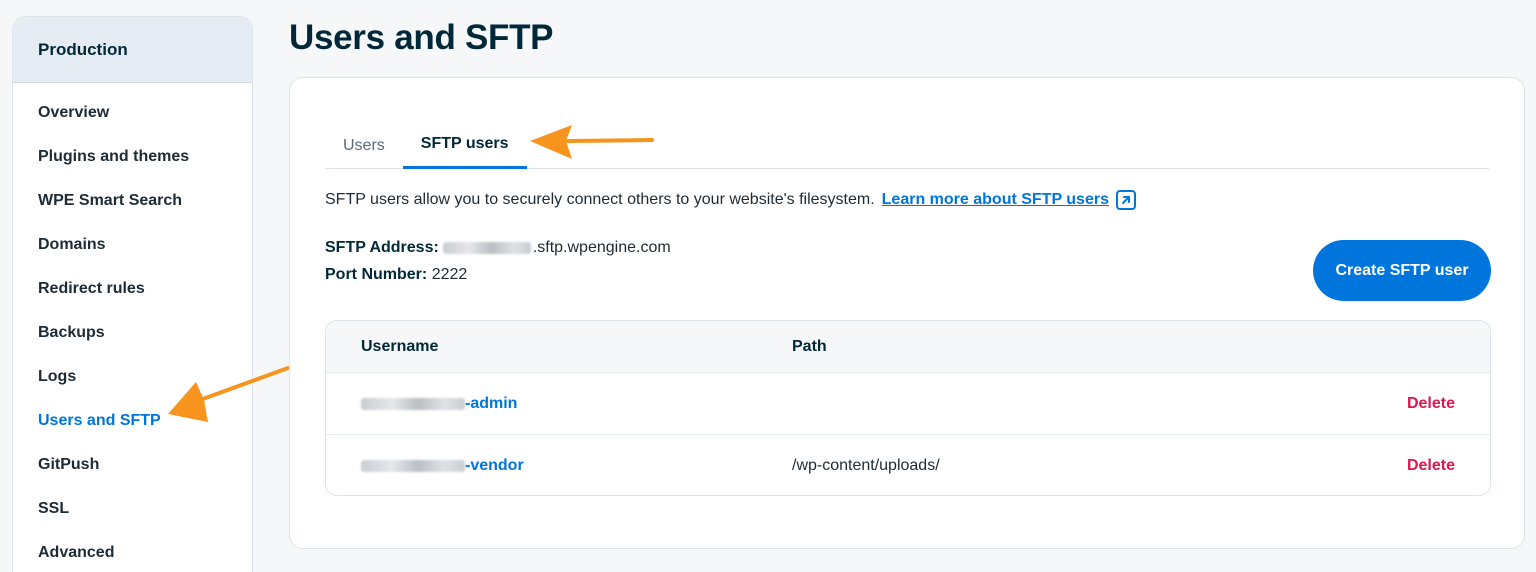 This screenshot has height=572, width=1536. Describe the element at coordinates (491, 403) in the screenshot. I see `username-suffix: -admin` at that location.